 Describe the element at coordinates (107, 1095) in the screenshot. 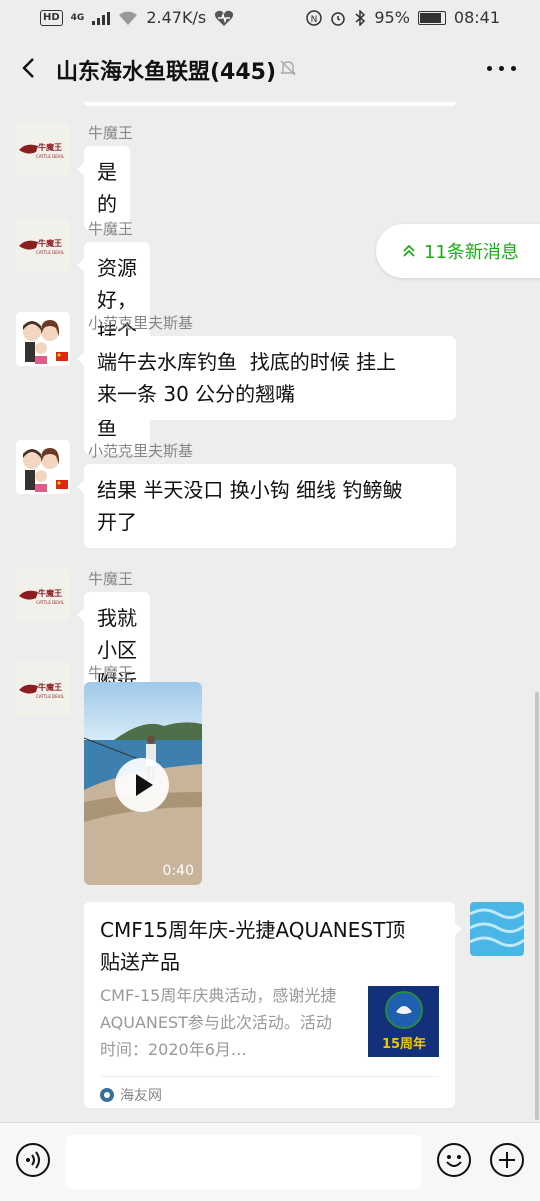

I see `source-logo-icon` at that location.